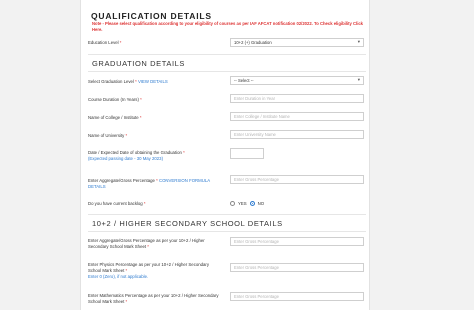  What do you see at coordinates (297, 116) in the screenshot?
I see `college-name-input` at bounding box center [297, 116].